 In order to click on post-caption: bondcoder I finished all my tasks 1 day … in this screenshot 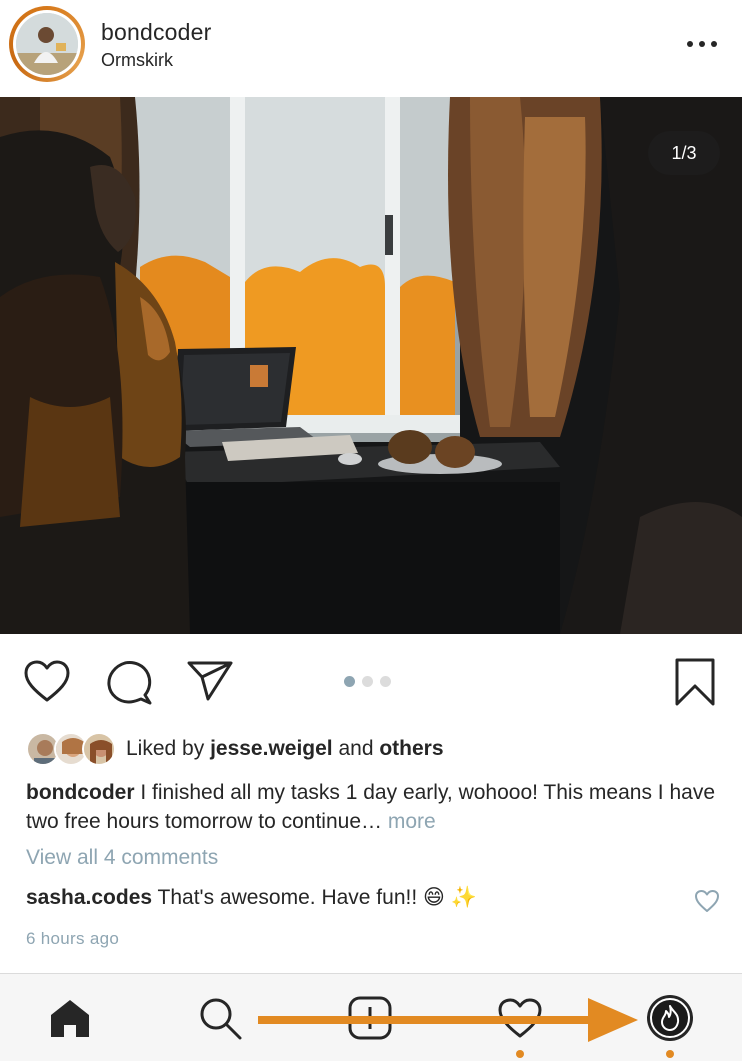, I will do `click(371, 807)`.